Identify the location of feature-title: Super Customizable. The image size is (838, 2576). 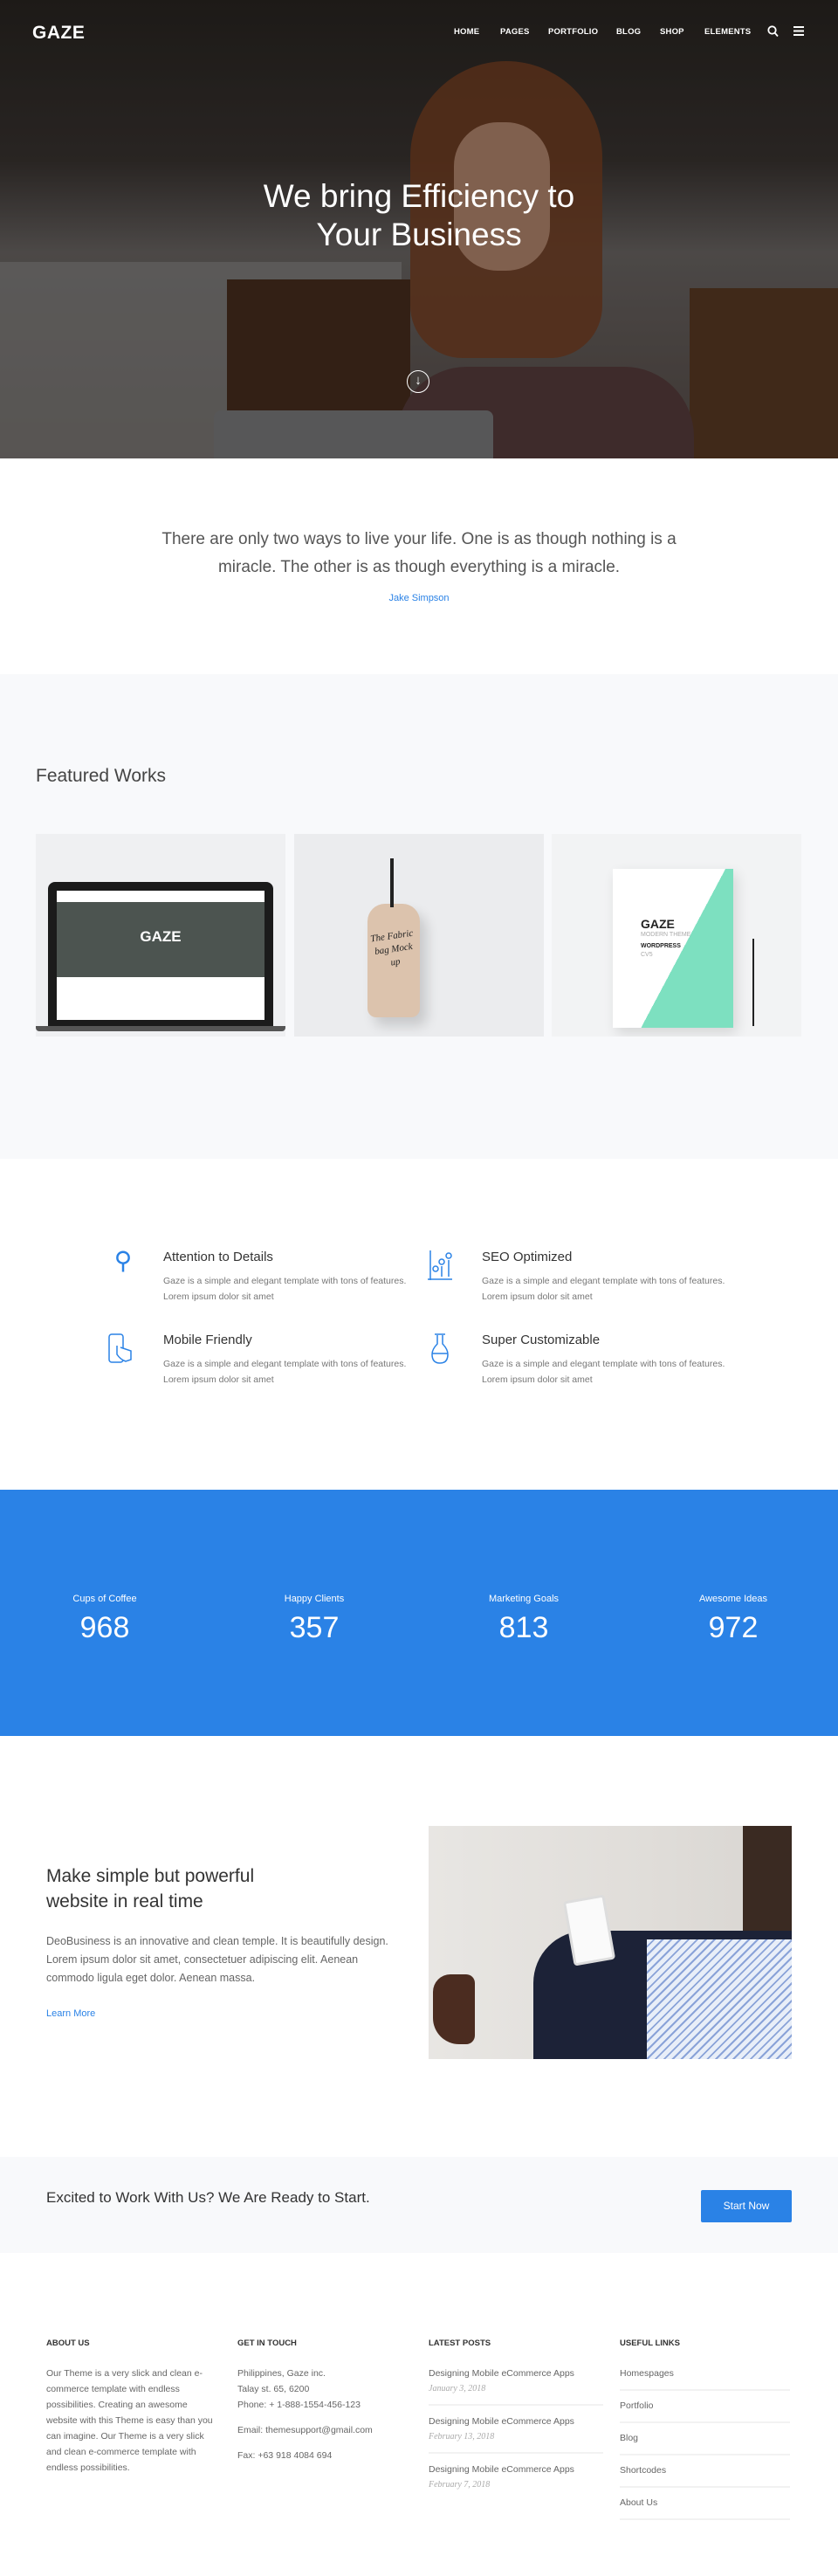
(541, 1340).